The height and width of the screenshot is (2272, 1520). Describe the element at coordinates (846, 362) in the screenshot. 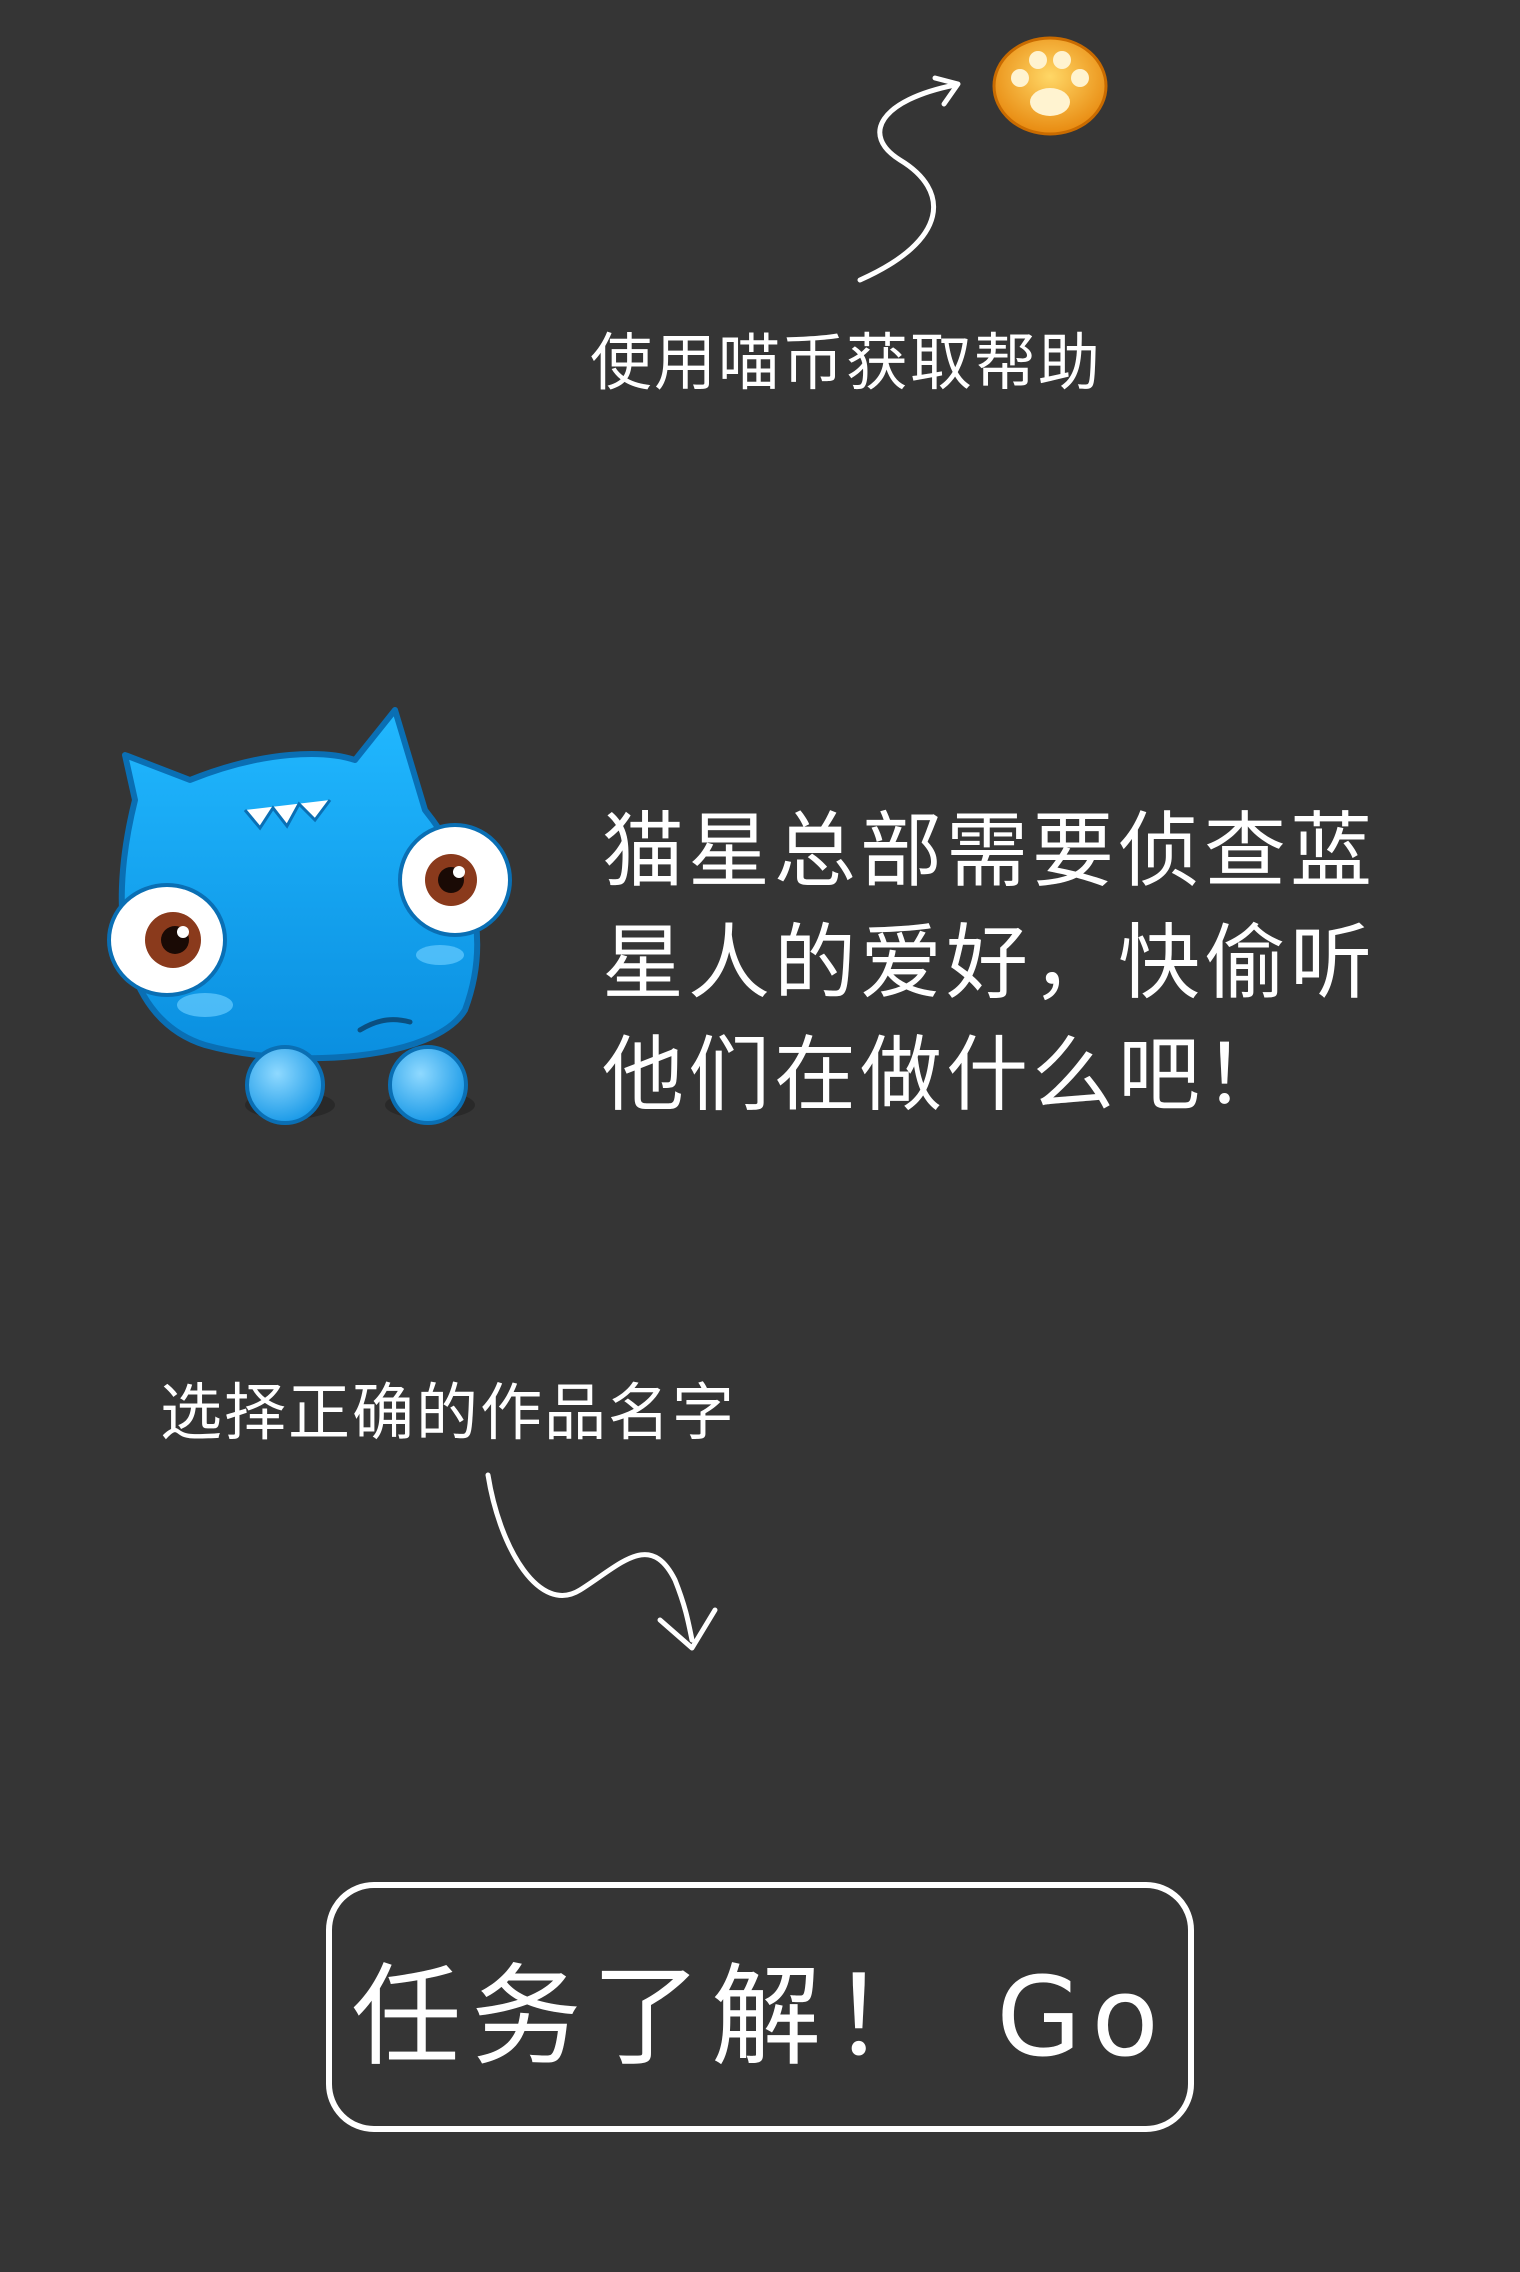

I see `coin-help-hint: 使用喵币获取帮助` at that location.